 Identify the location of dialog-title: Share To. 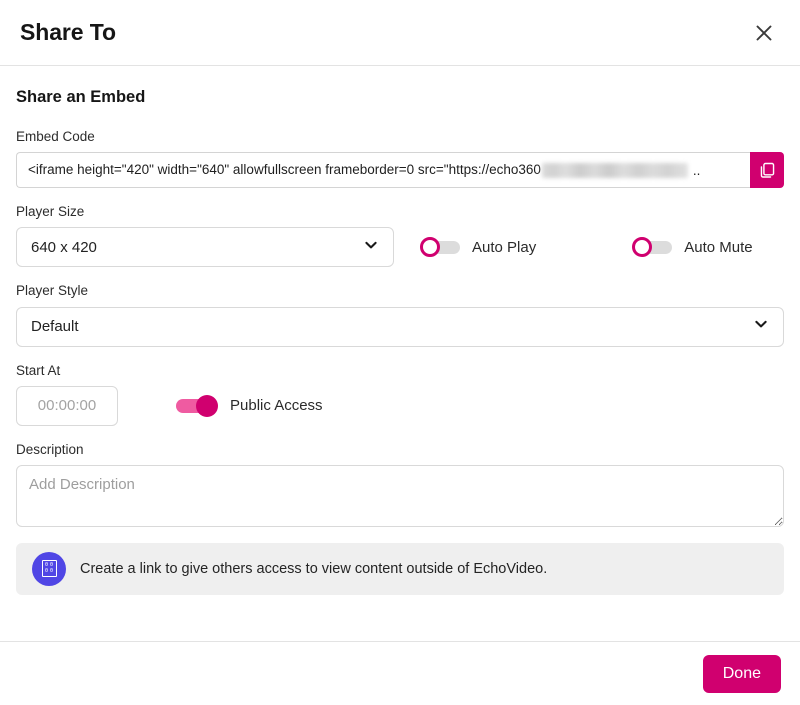
(68, 32).